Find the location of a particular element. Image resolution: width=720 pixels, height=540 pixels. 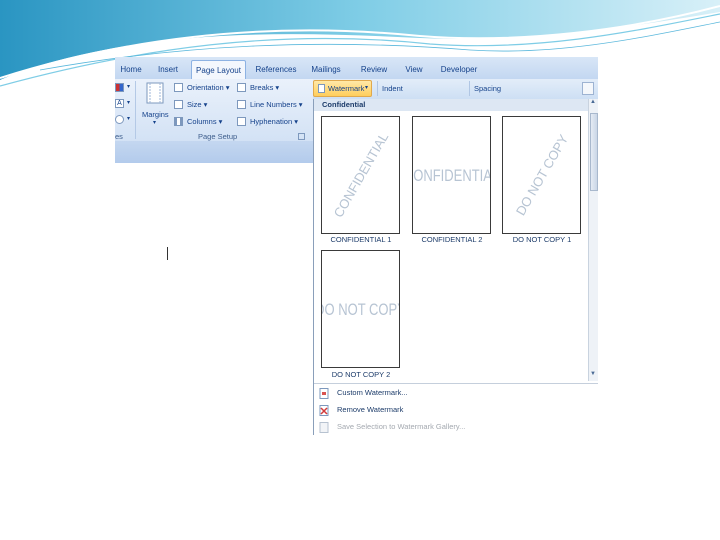

breaks-button: Breaks ▾ is located at coordinates (264, 87).